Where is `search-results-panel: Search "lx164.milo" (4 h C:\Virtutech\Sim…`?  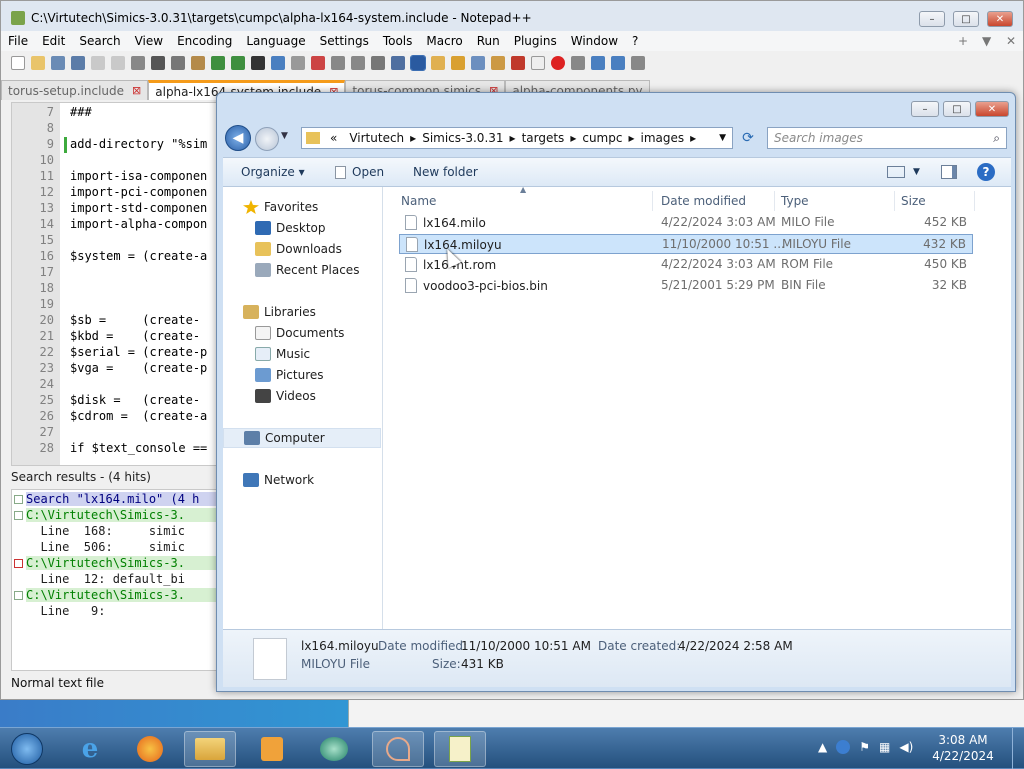 search-results-panel: Search "lx164.milo" (4 h C:\Virtutech\Sim… is located at coordinates (115, 580).